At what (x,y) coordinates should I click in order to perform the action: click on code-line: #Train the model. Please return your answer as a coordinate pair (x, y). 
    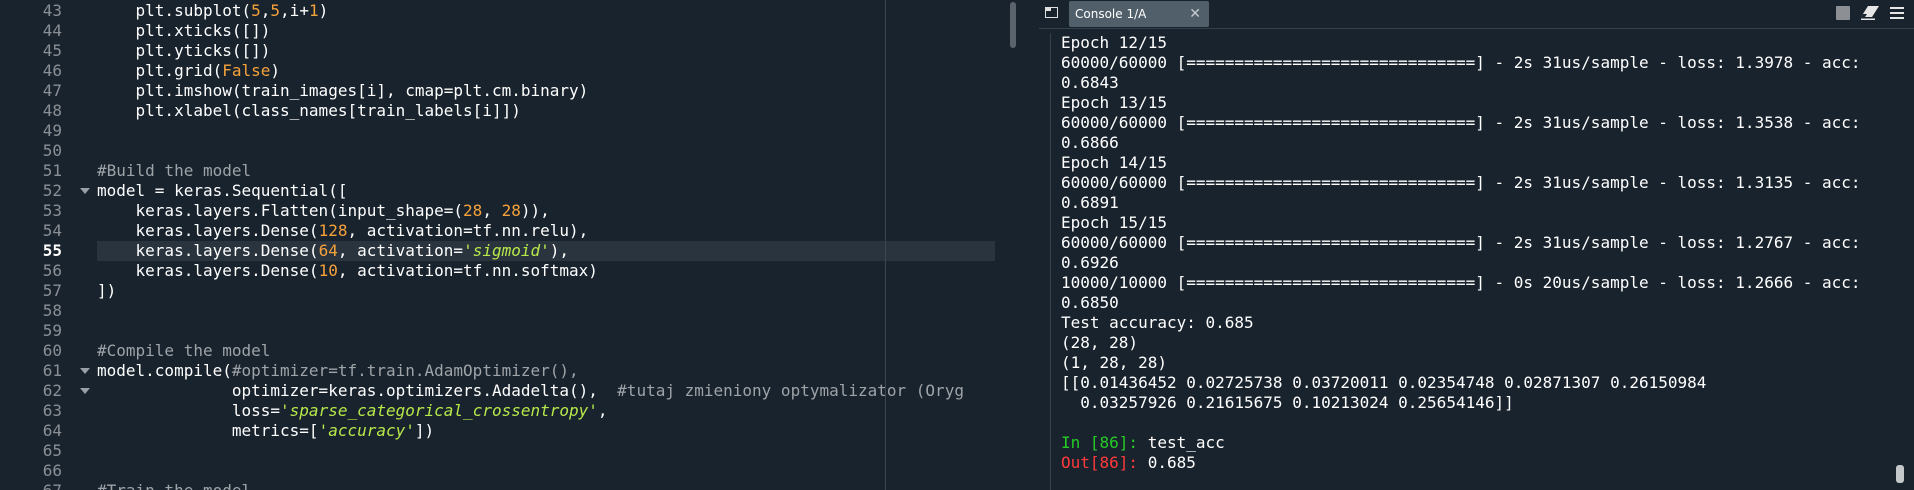
    Looking at the image, I should click on (174, 485).